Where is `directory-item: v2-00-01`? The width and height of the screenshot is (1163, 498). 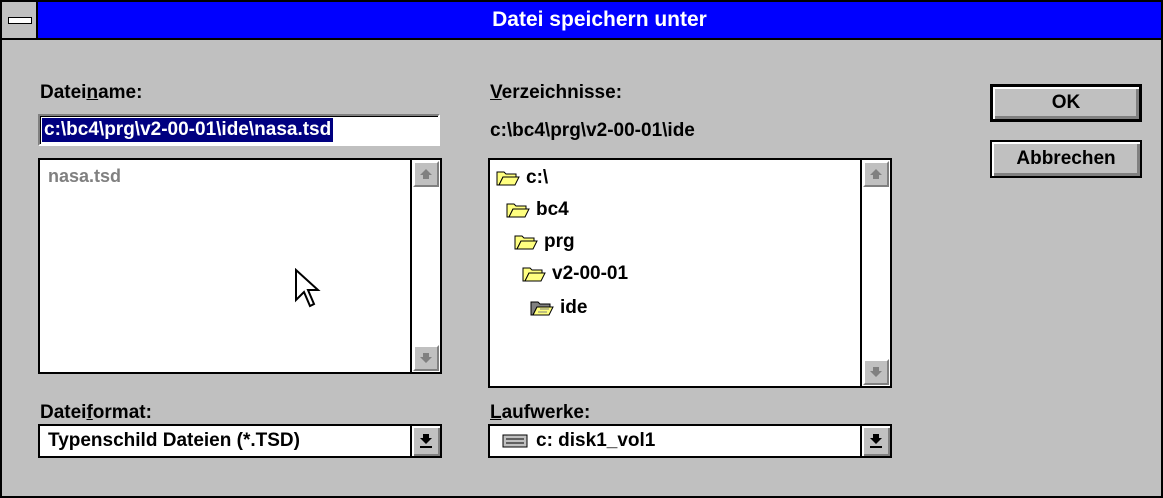 directory-item: v2-00-01 is located at coordinates (575, 274).